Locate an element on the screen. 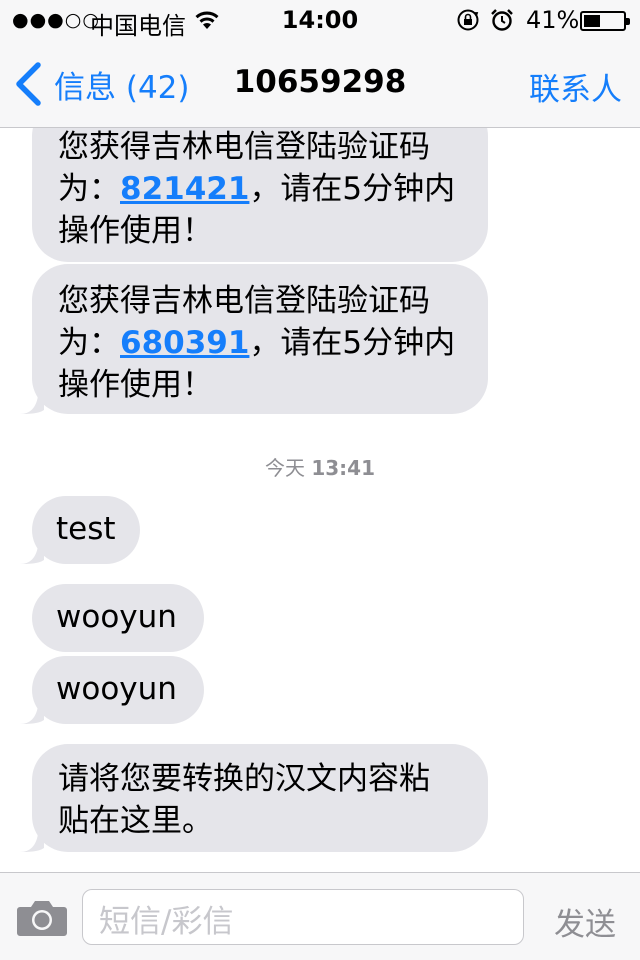  message-line: 为：821421，请在5分钟内 is located at coordinates (261, 189).